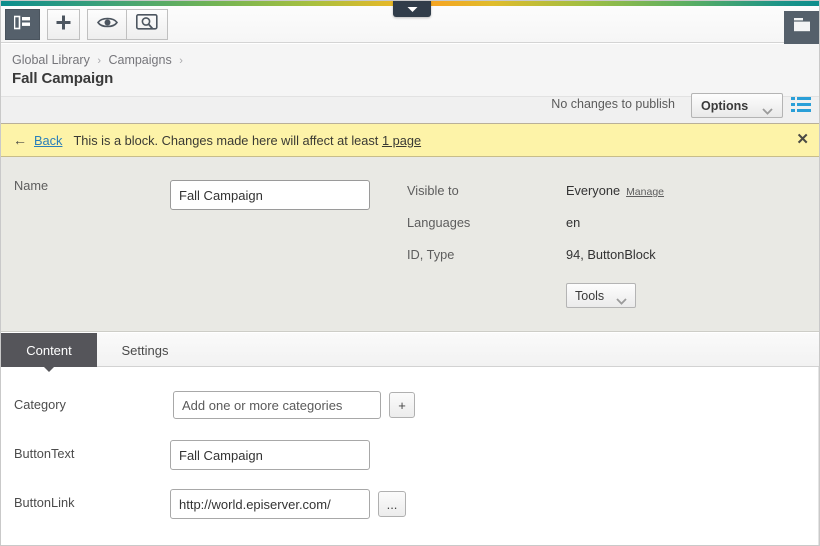 This screenshot has height=546, width=820. What do you see at coordinates (818, 456) in the screenshot?
I see `form-right-gutter` at bounding box center [818, 456].